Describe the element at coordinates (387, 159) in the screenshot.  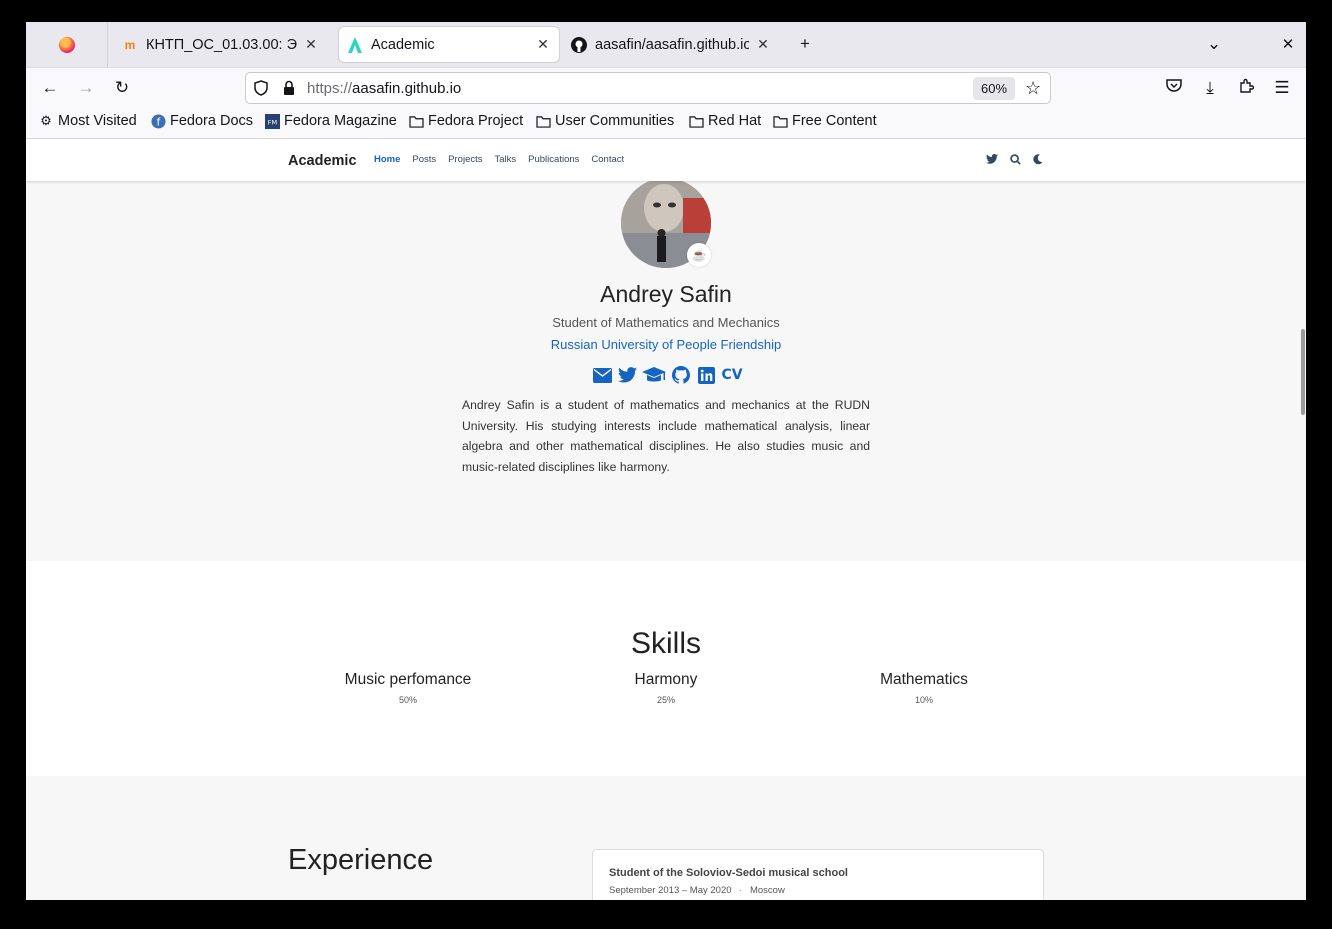
I see `nav-home: Home` at that location.